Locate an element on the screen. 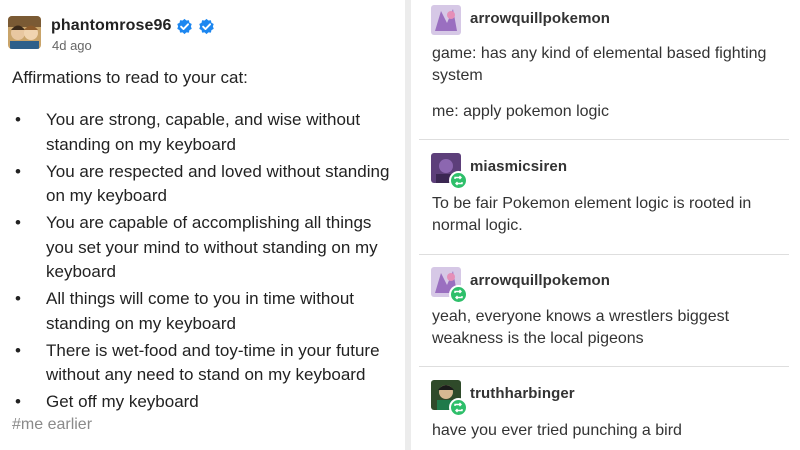 The height and width of the screenshot is (450, 800). list-item-text: Get off my keyboard is located at coordinates (122, 401).